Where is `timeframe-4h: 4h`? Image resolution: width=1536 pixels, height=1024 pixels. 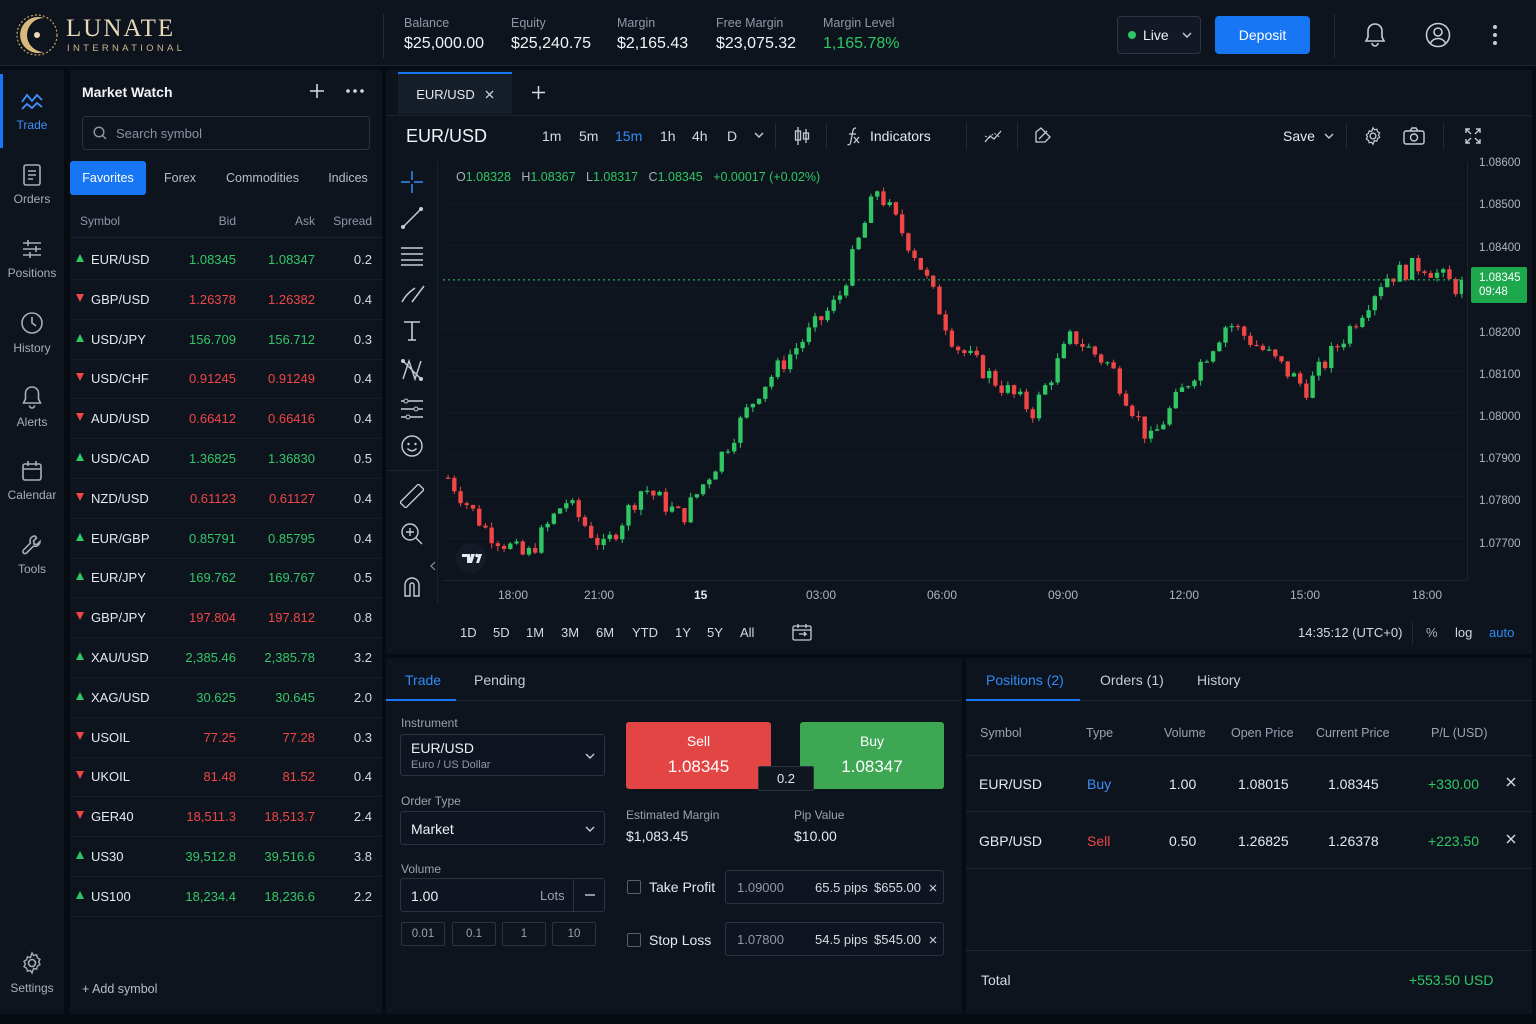
timeframe-4h: 4h is located at coordinates (700, 136).